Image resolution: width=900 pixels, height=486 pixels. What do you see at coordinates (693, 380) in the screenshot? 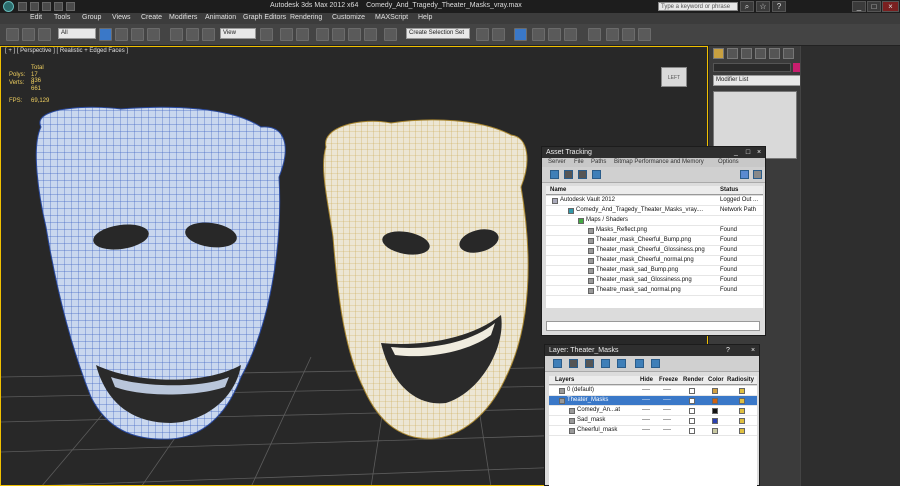
I see `layer-column-render: Render` at bounding box center [693, 380].